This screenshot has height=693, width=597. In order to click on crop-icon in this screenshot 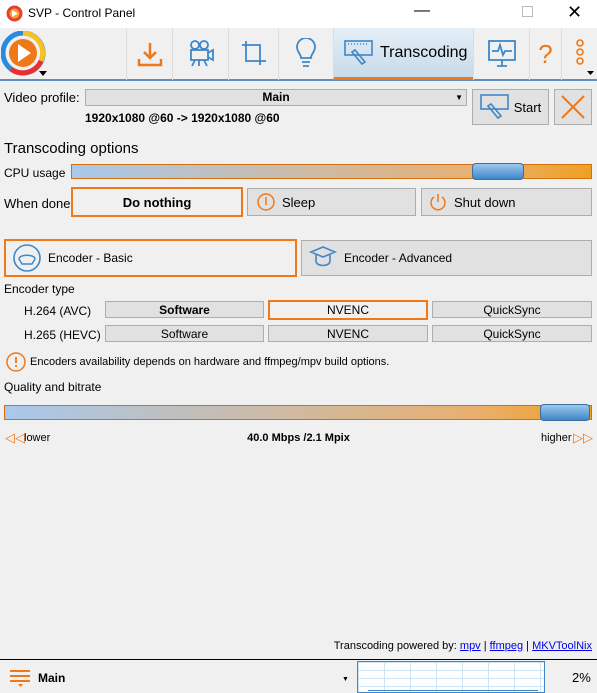, I will do `click(253, 53)`.